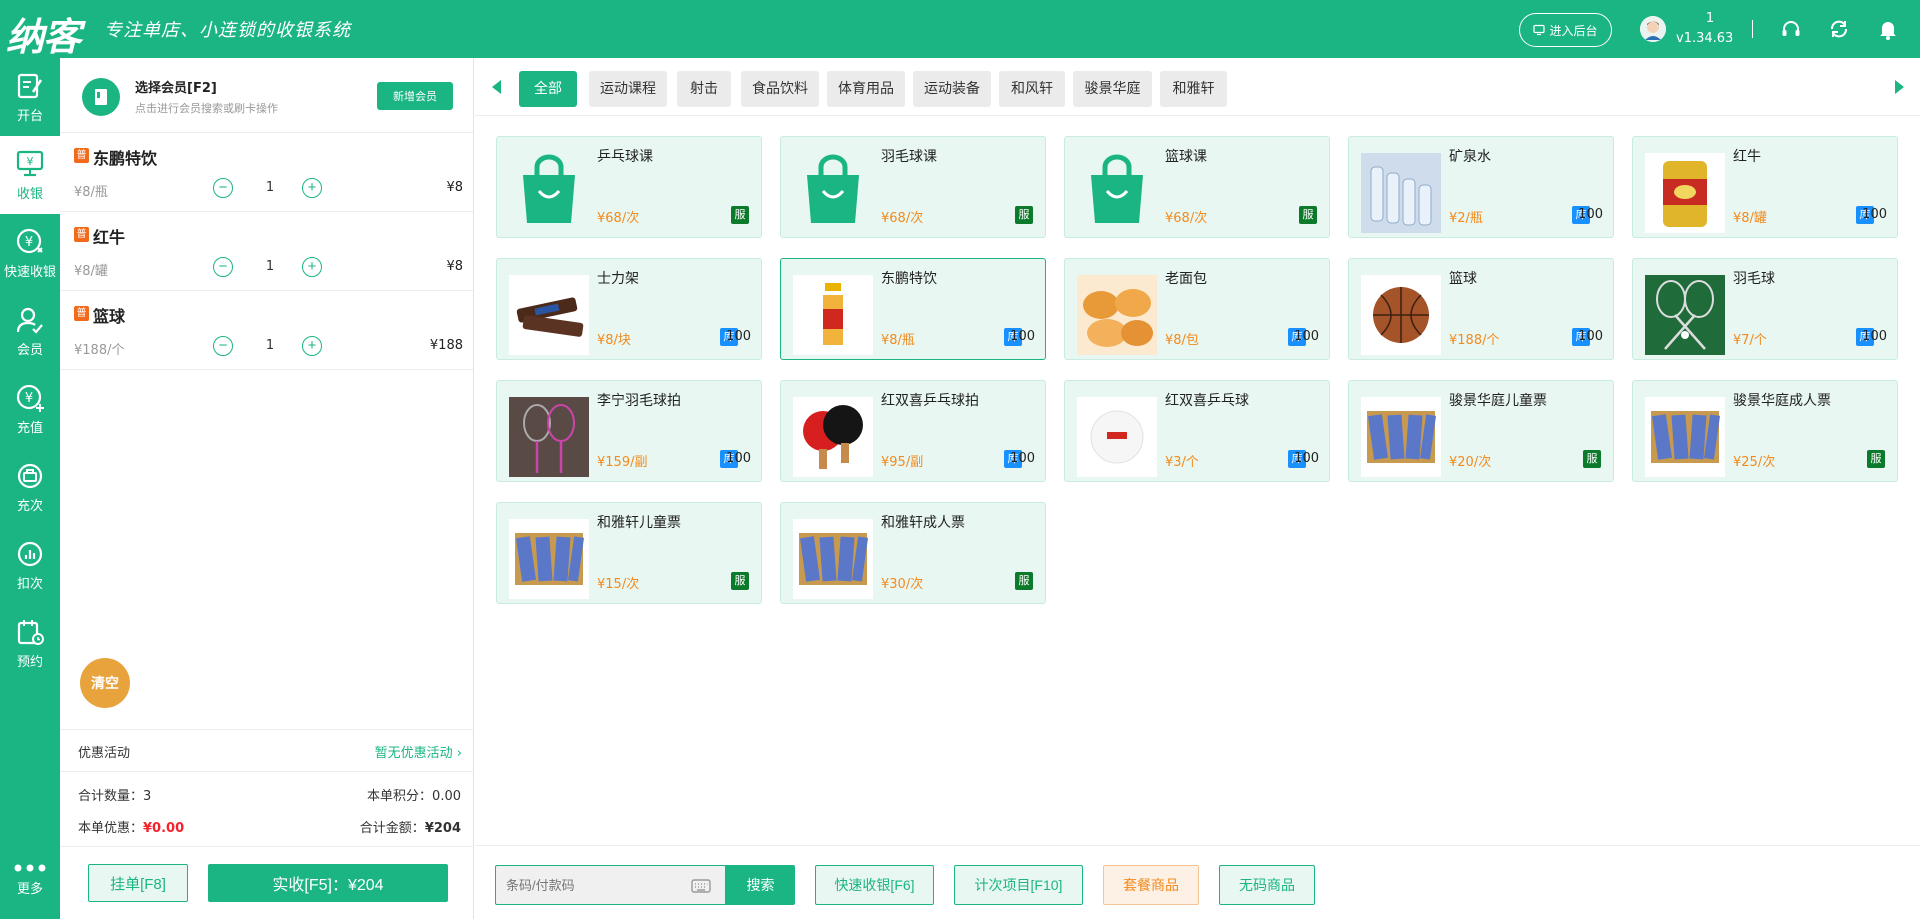 The image size is (1920, 919). What do you see at coordinates (30, 880) in the screenshot?
I see `sidebar-item-more: 更多` at bounding box center [30, 880].